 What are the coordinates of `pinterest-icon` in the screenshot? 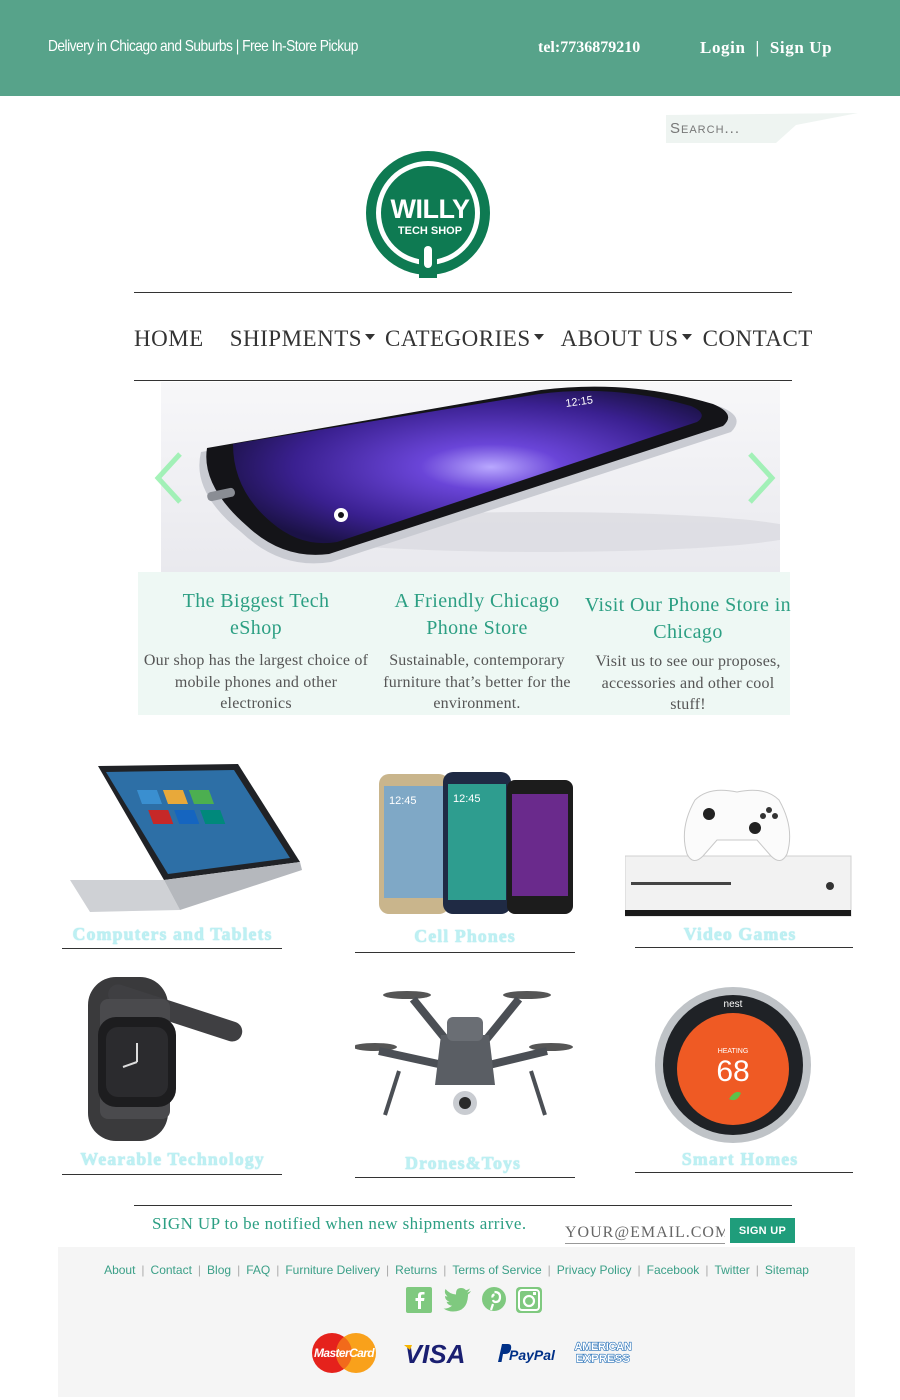 It's located at (494, 1299).